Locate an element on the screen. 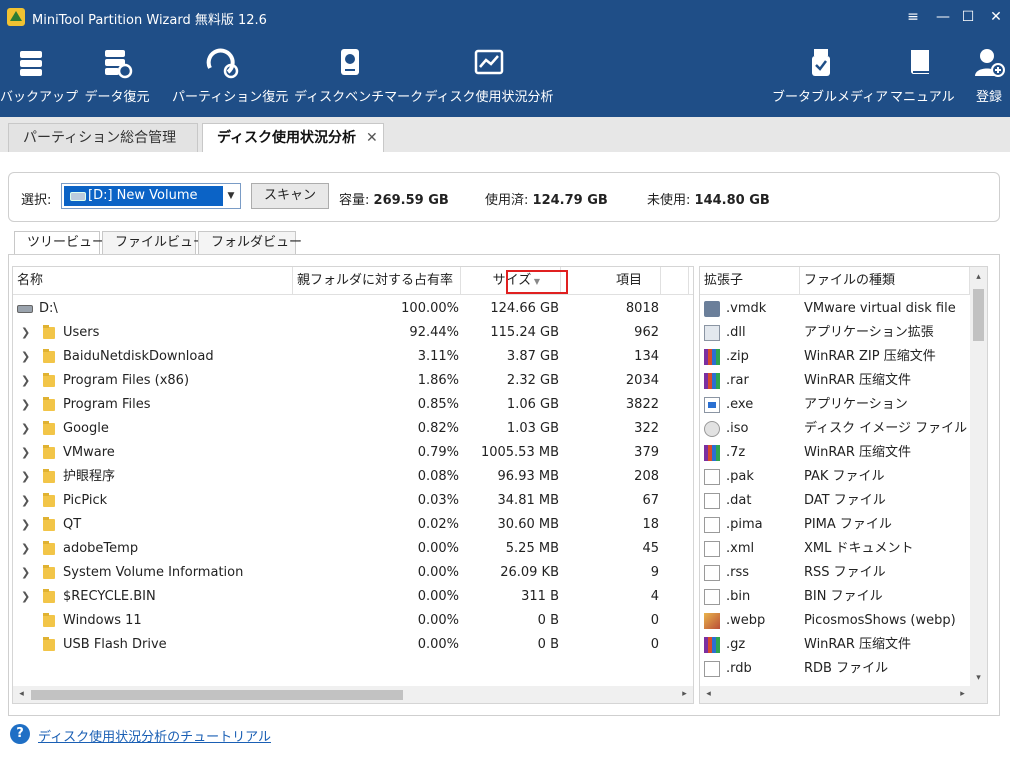  tab-space-analyzer: ディスク使用状況分析 ✕ is located at coordinates (293, 138).